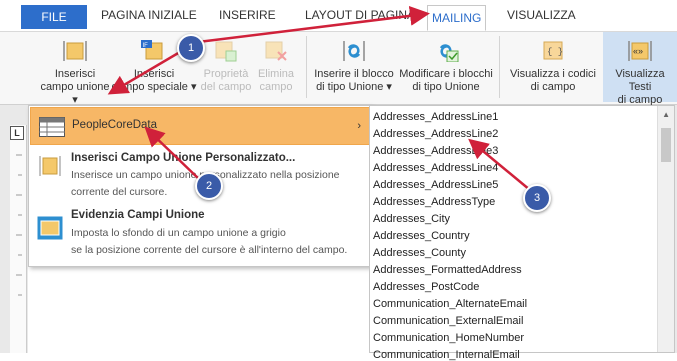 The width and height of the screenshot is (677, 361). What do you see at coordinates (448, 338) in the screenshot?
I see `field-item: Communication_HomeNumber` at bounding box center [448, 338].